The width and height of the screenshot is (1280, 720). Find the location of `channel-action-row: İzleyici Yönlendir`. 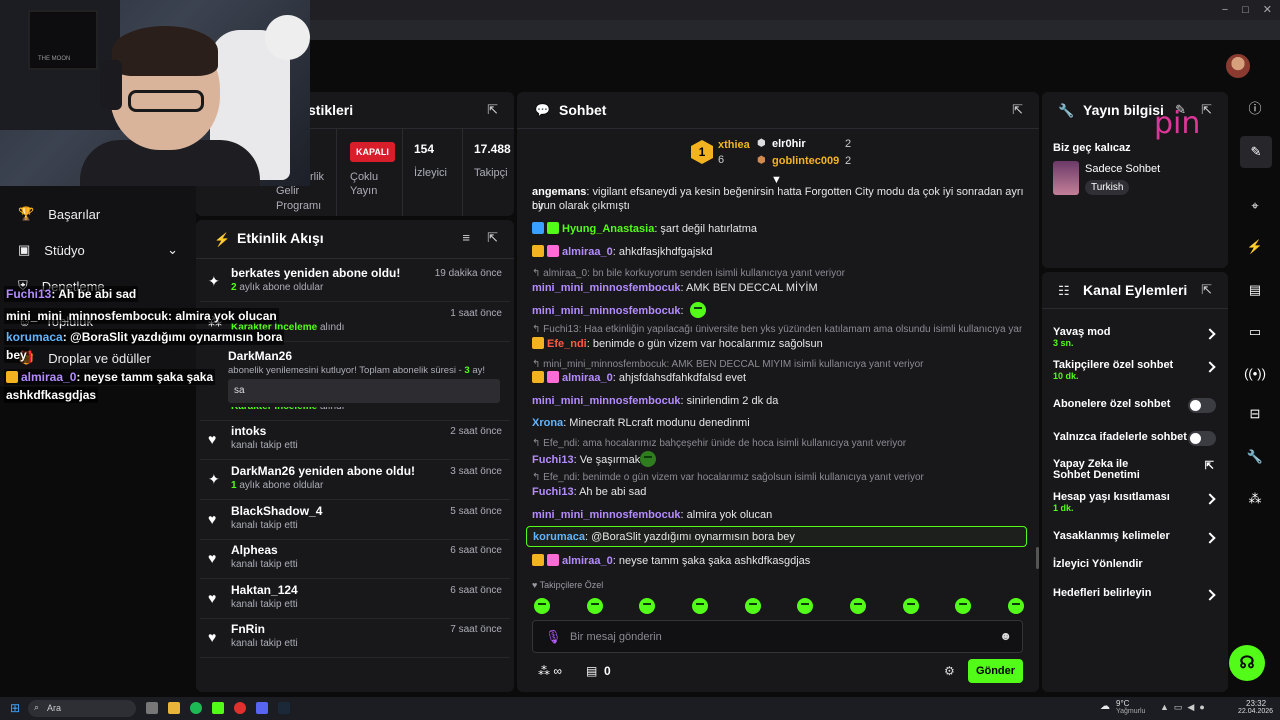

channel-action-row: İzleyici Yönlendir is located at coordinates (1135, 564).